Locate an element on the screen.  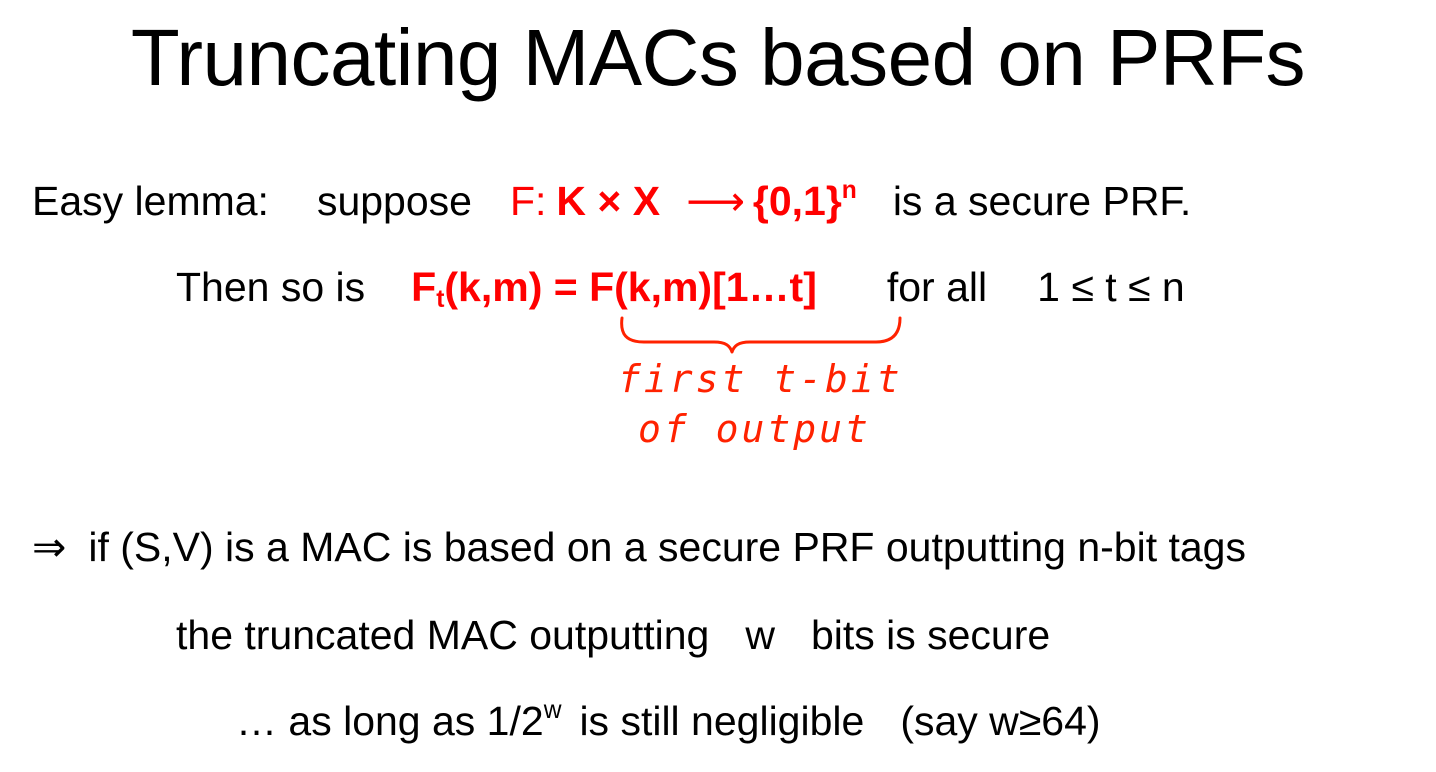
for-all-text: for all is located at coordinates (937, 287).